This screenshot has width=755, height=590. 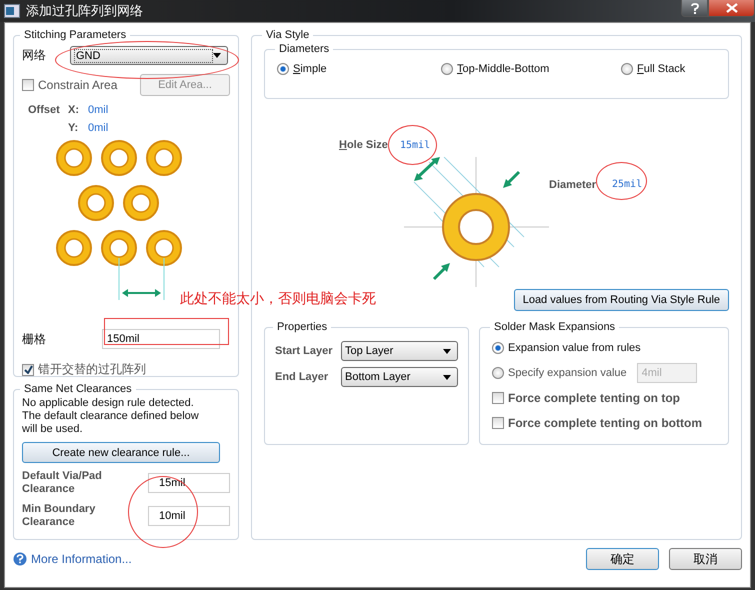 What do you see at coordinates (70, 85) in the screenshot?
I see `constrain-area-checkbox: Constrain Area` at bounding box center [70, 85].